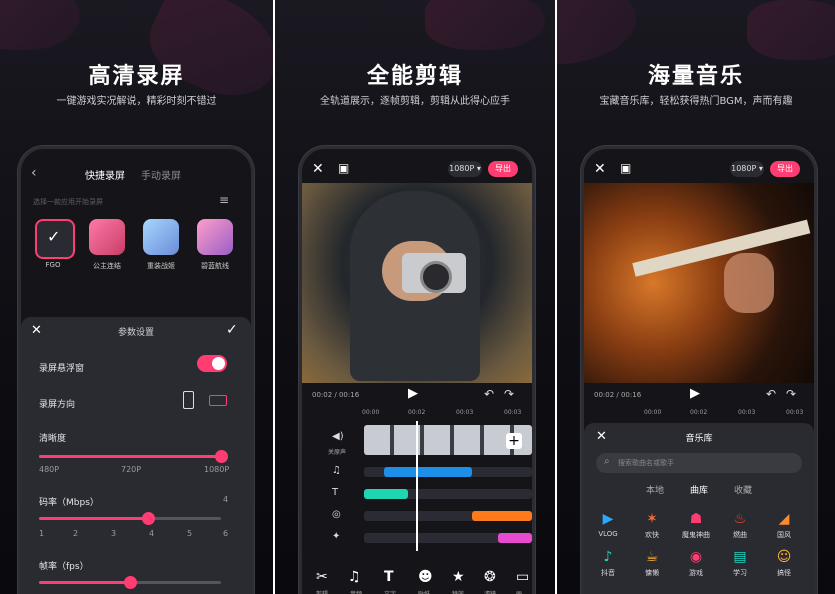  I want to click on video-icon: ▶, so click(608, 519).